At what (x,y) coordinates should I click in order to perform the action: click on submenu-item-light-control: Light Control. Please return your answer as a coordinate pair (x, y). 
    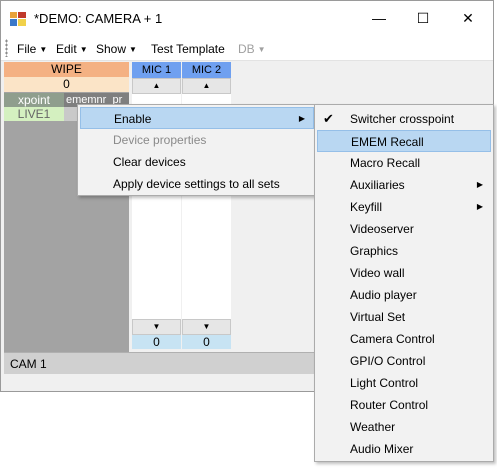
    Looking at the image, I should click on (404, 383).